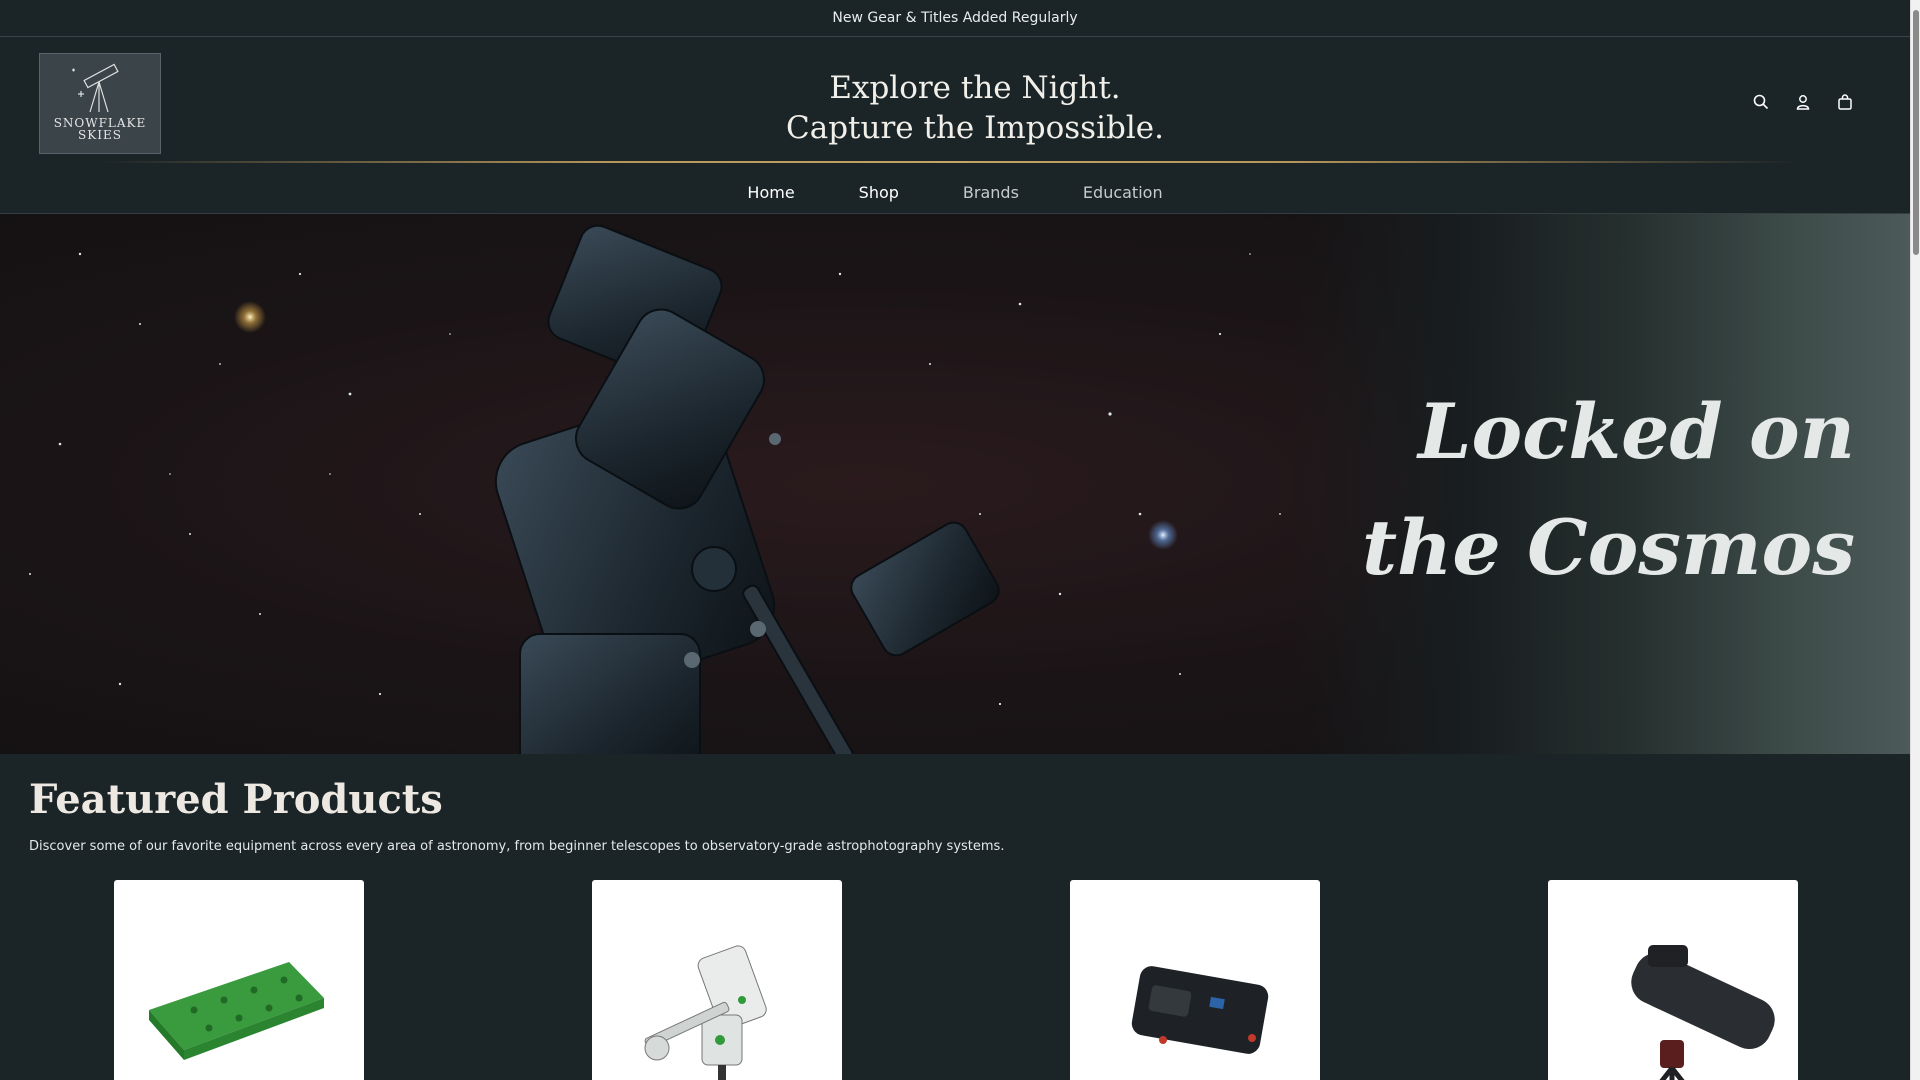  What do you see at coordinates (1703, 1012) in the screenshot?
I see `reflector-telescope-image` at bounding box center [1703, 1012].